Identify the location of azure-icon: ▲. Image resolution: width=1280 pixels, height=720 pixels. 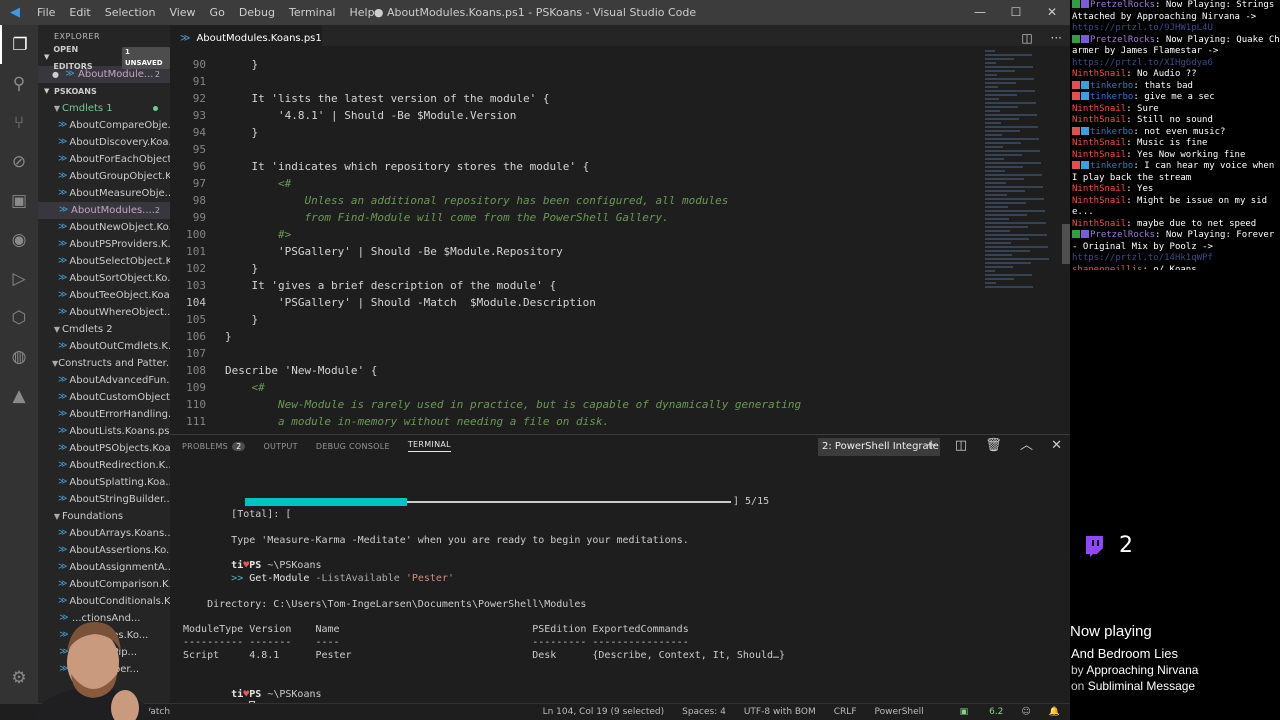
(19, 395).